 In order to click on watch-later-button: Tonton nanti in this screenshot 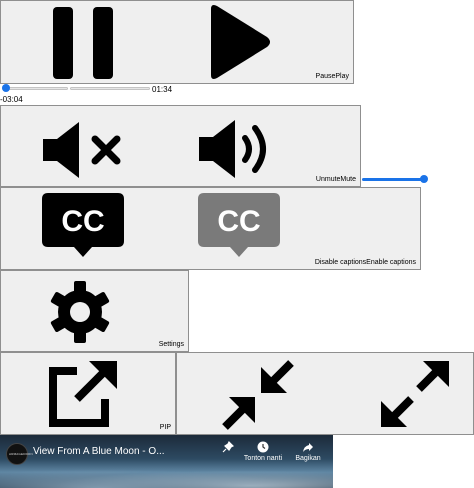, I will do `click(263, 451)`.